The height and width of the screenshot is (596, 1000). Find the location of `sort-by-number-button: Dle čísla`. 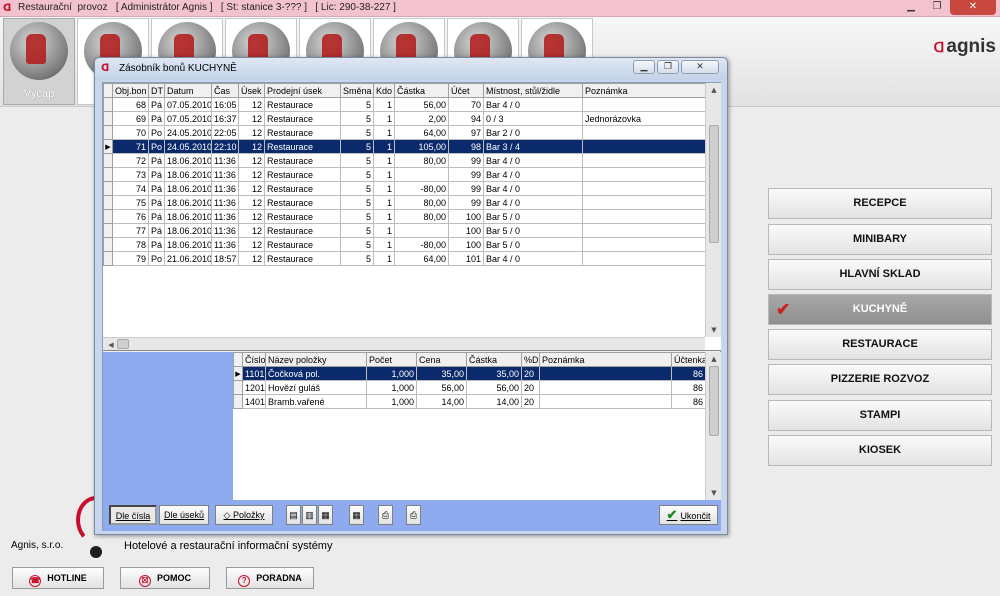

sort-by-number-button: Dle čísla is located at coordinates (133, 515).